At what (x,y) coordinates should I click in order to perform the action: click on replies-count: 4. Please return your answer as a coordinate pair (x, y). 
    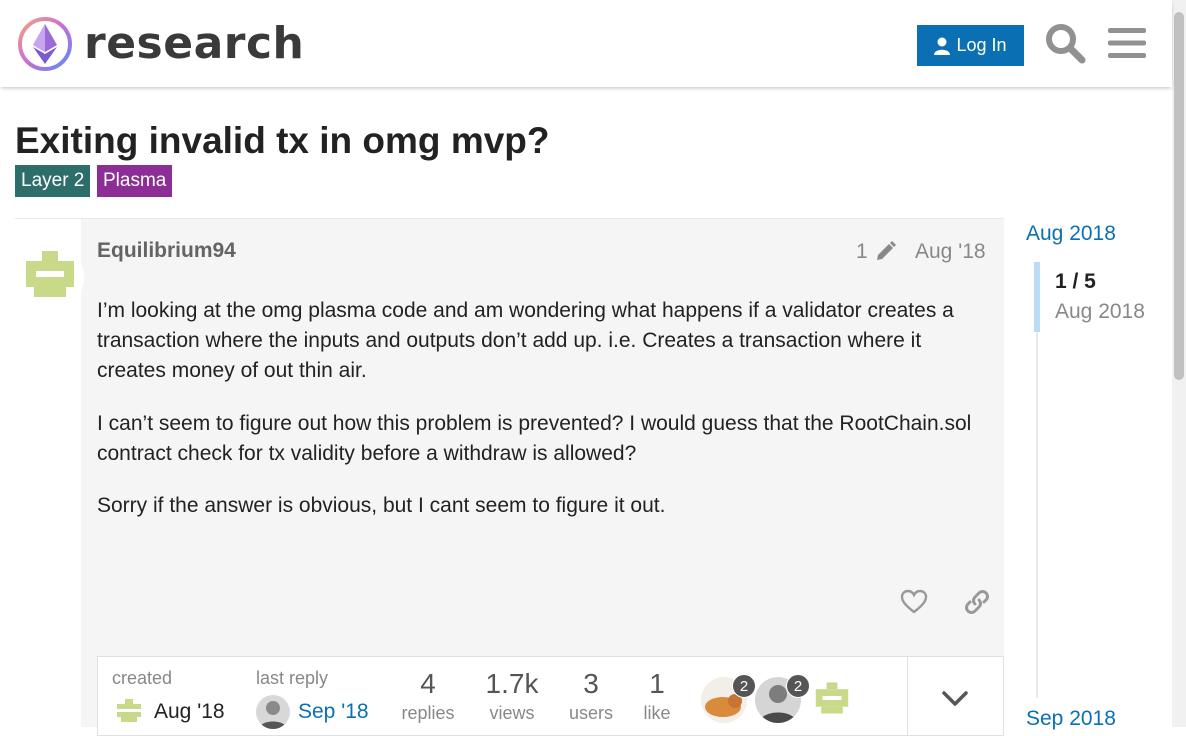
    Looking at the image, I should click on (428, 683).